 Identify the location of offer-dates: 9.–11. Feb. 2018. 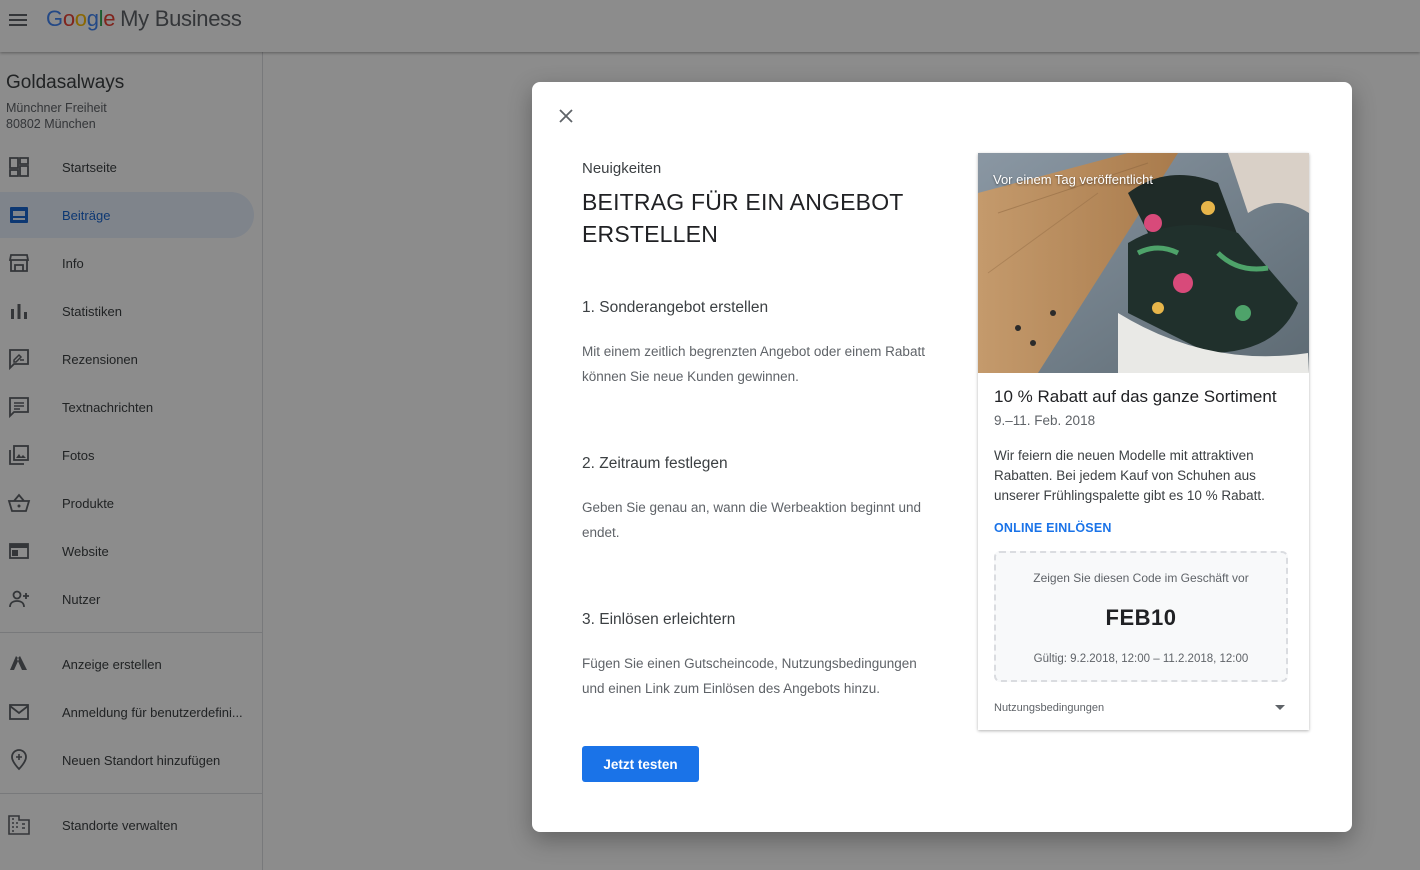
(1045, 420).